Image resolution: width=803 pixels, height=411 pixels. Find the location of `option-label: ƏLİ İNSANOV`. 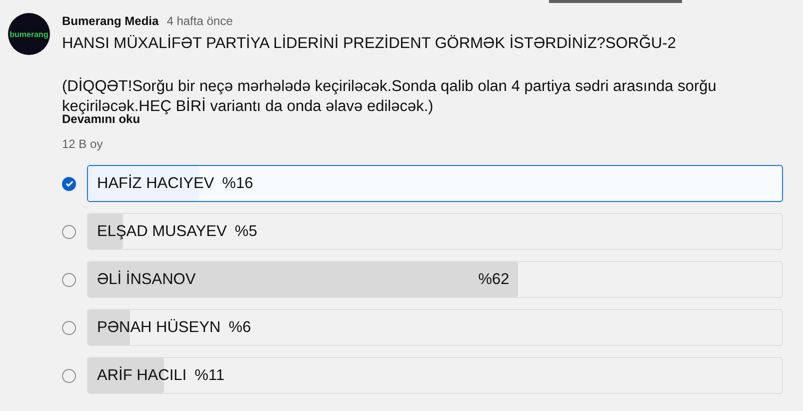

option-label: ƏLİ İNSANOV is located at coordinates (146, 279).